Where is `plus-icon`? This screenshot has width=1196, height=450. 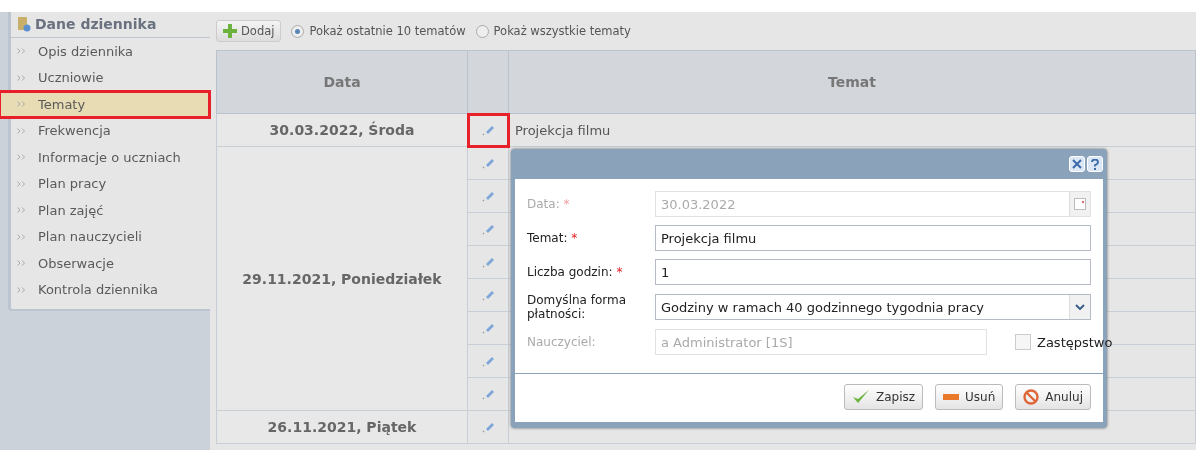 plus-icon is located at coordinates (230, 31).